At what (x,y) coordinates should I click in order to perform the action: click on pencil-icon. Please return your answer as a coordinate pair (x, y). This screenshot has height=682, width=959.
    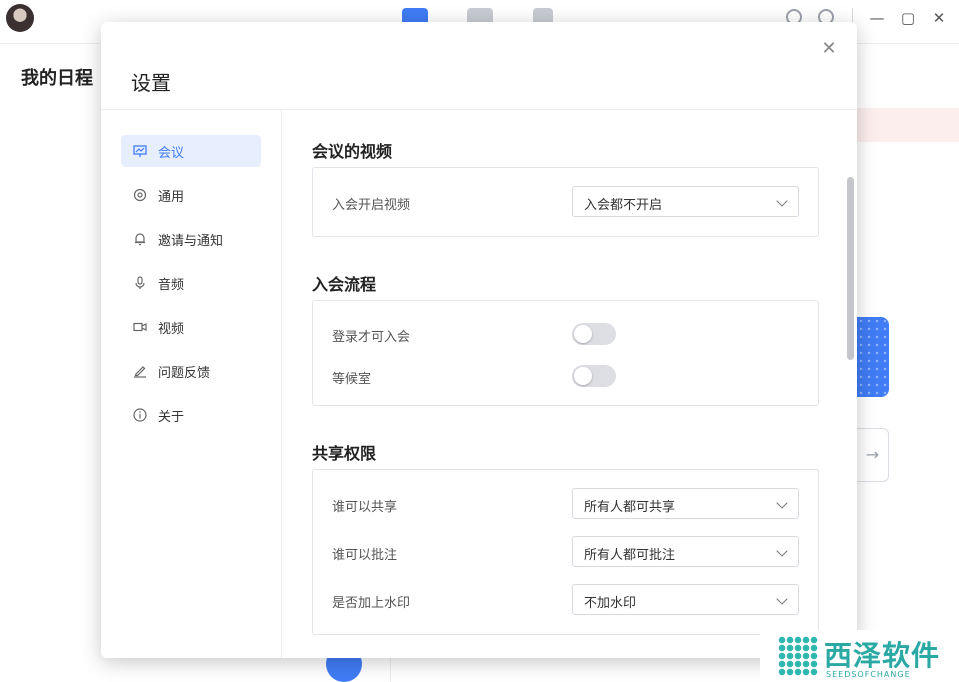
    Looking at the image, I should click on (140, 371).